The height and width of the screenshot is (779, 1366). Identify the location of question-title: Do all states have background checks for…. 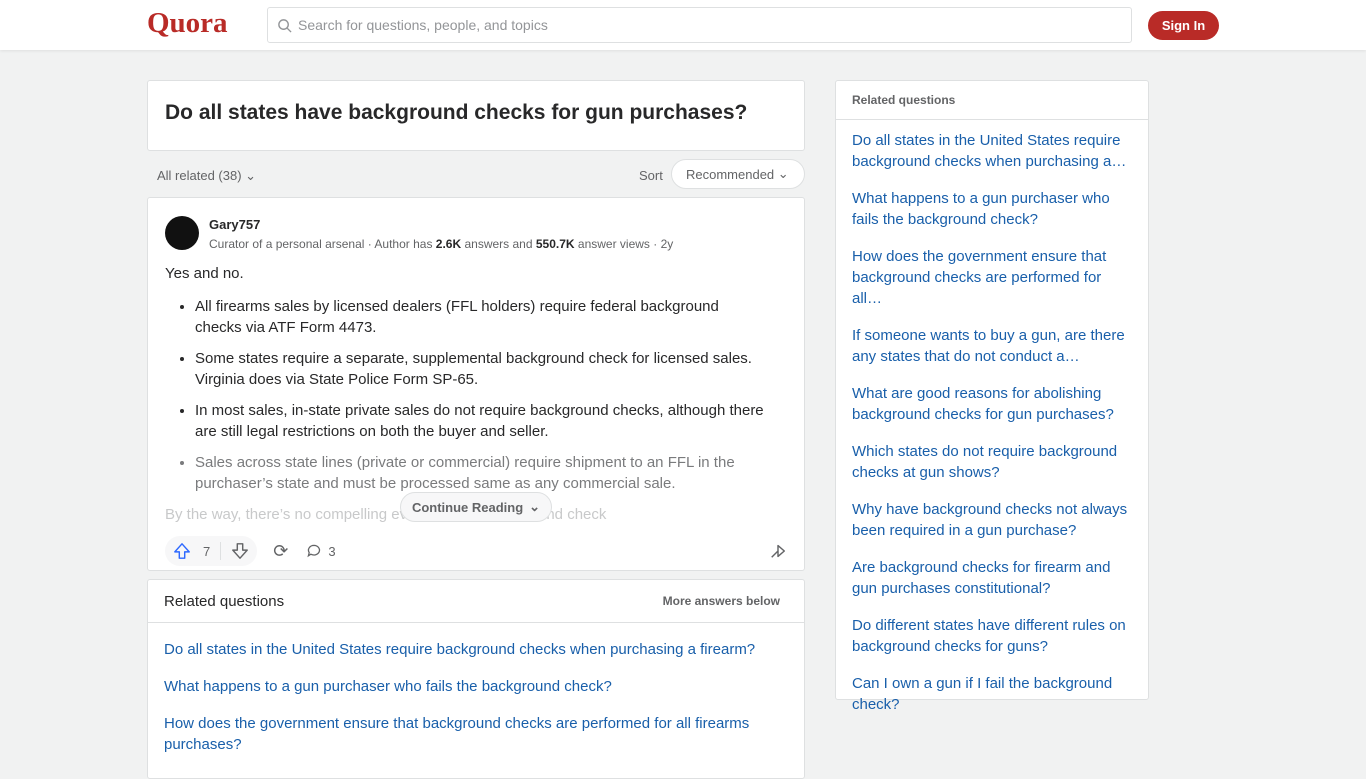
(476, 115).